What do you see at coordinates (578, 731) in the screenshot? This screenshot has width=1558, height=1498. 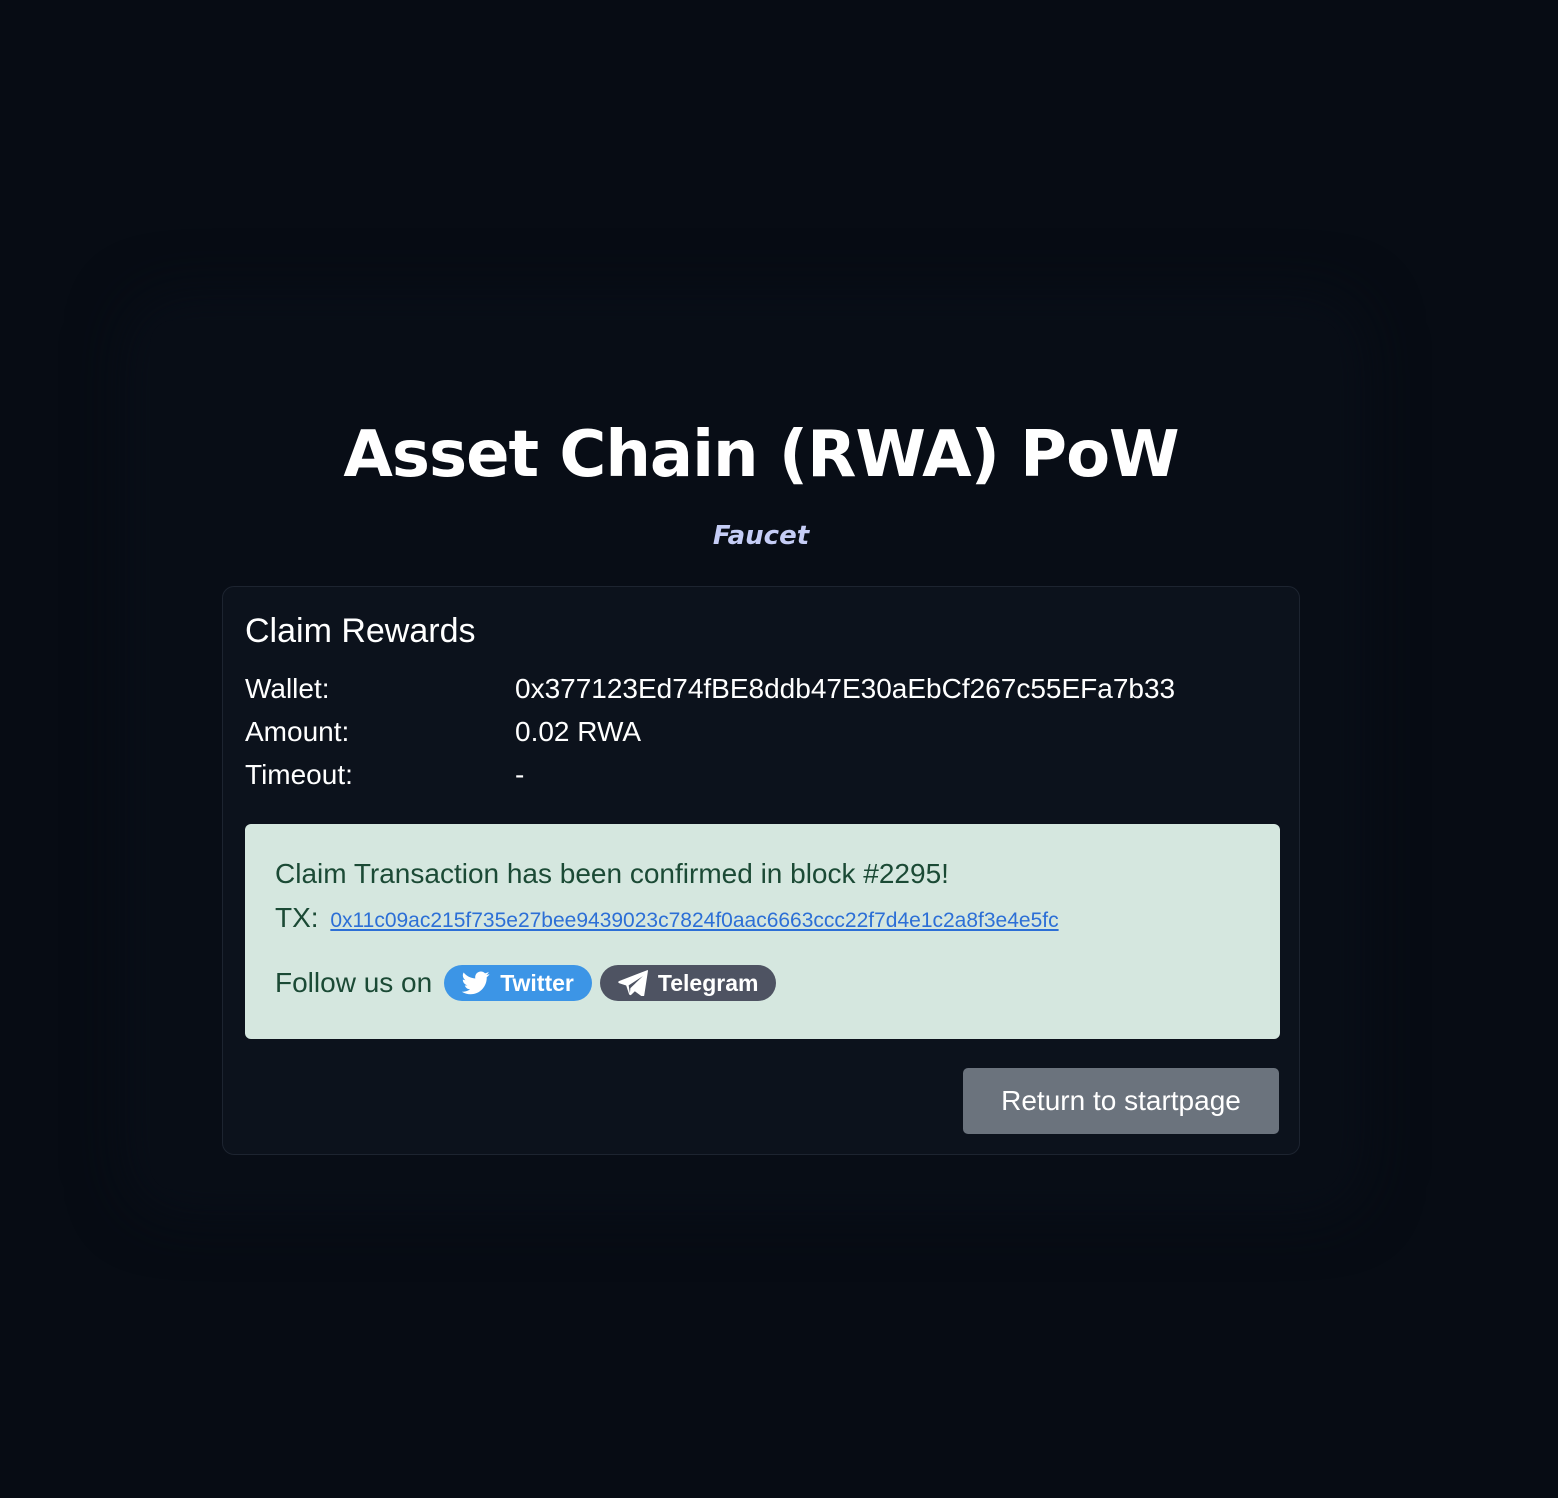 I see `amount-value: 0.02 RWA` at bounding box center [578, 731].